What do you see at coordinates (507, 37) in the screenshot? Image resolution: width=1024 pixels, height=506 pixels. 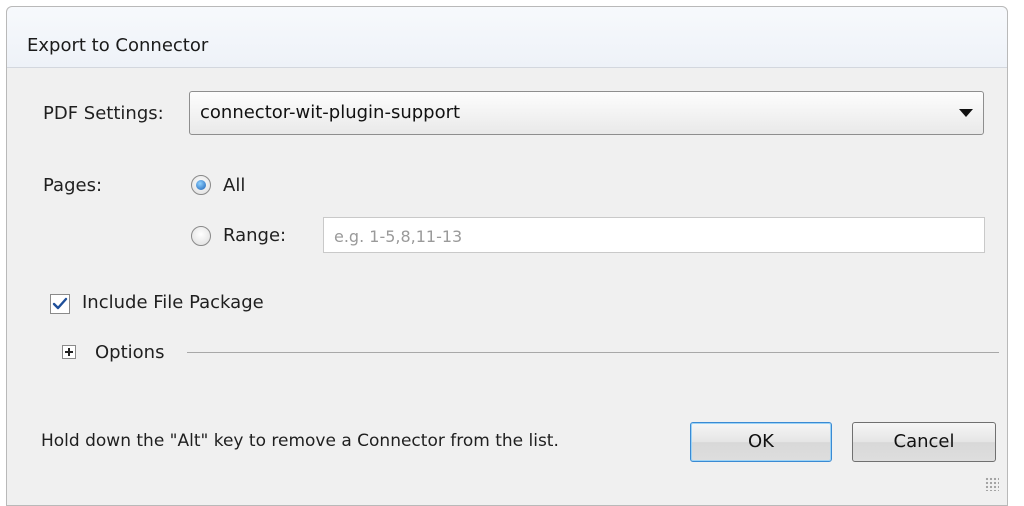 I see `title-bar: Export to Connector` at bounding box center [507, 37].